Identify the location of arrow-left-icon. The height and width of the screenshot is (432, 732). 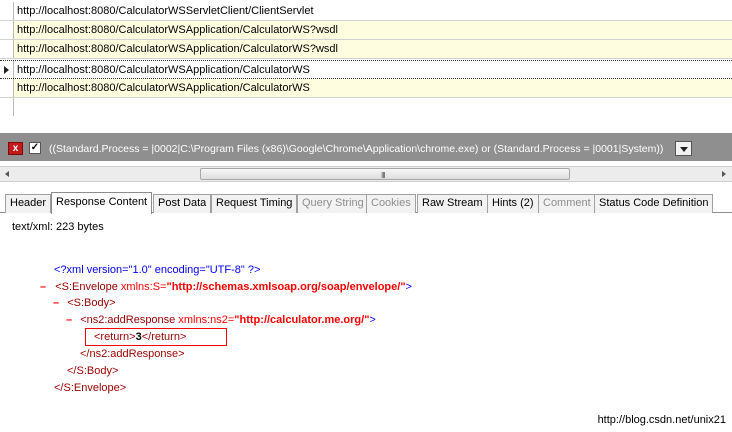
(7, 174).